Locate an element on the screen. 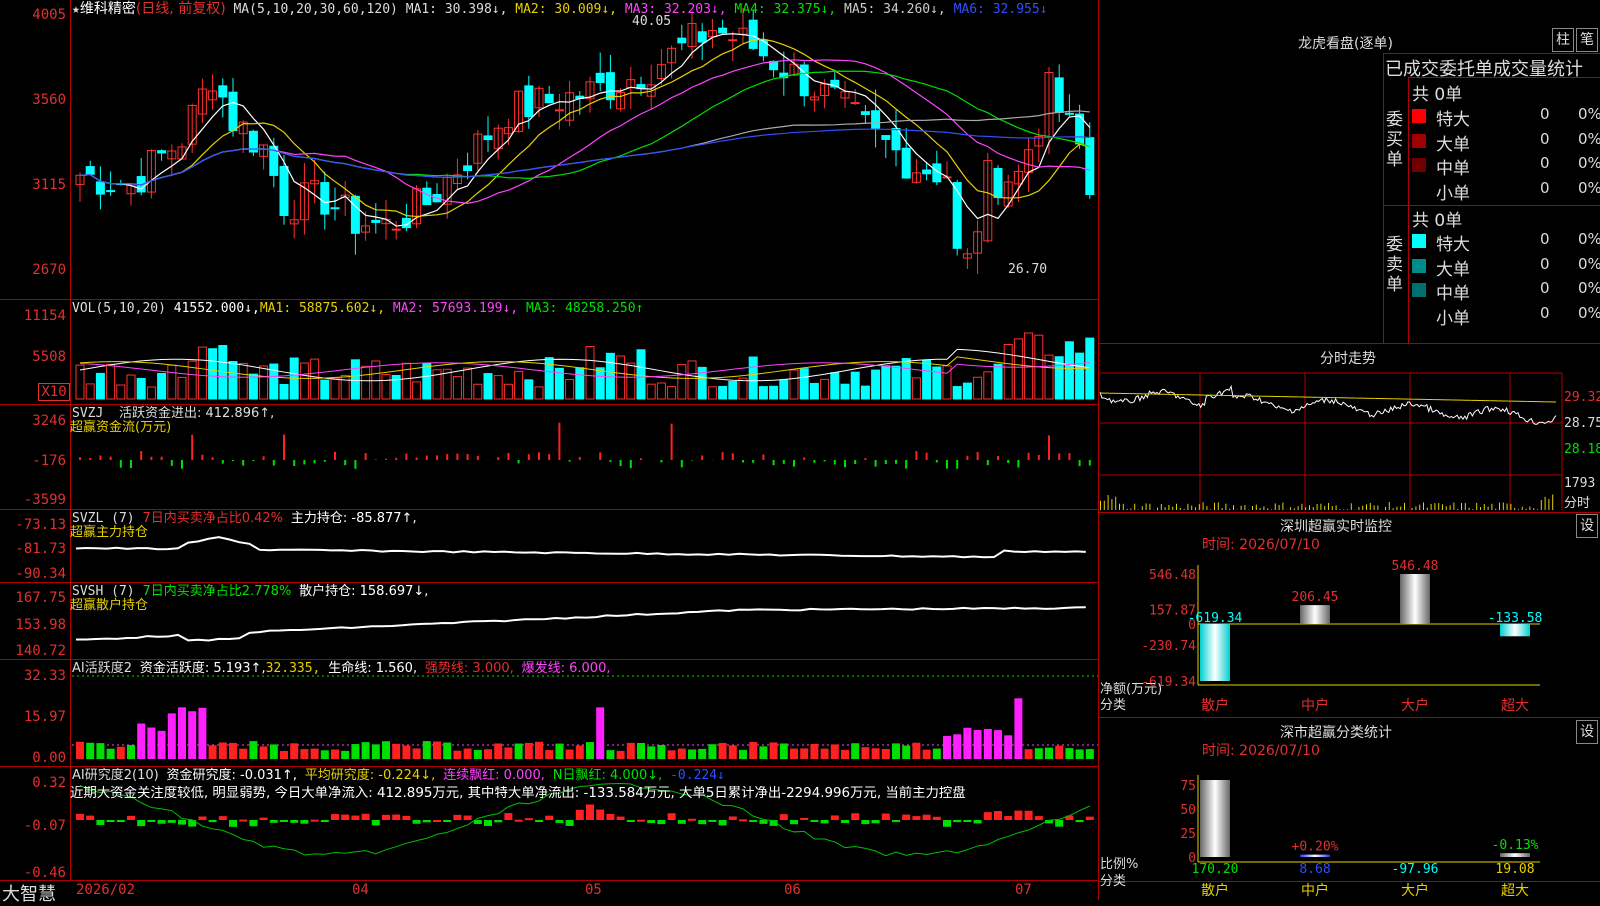  stats-cat-label: 中户 is located at coordinates (1315, 890).